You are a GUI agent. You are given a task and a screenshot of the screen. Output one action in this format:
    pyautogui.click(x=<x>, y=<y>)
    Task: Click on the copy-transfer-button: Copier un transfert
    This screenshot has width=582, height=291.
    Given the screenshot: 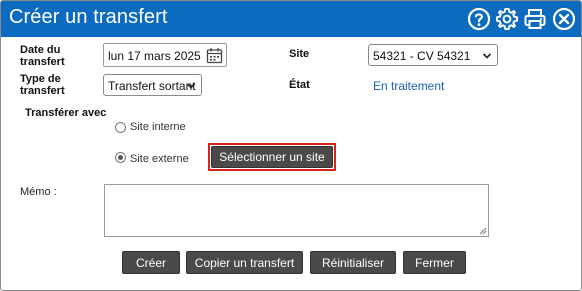 What is the action you would take?
    pyautogui.click(x=244, y=262)
    